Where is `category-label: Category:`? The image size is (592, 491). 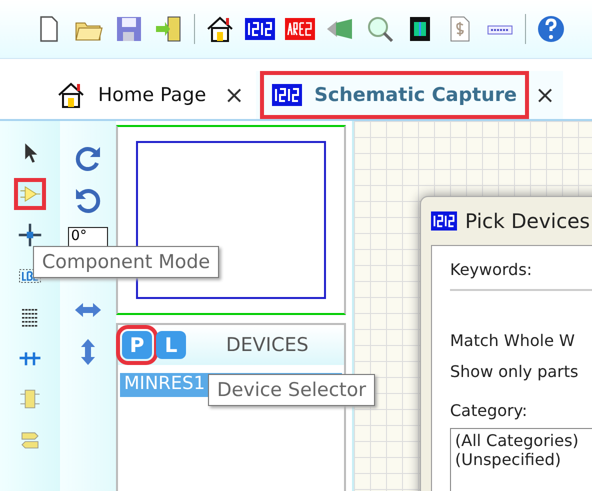 category-label: Category: is located at coordinates (489, 410).